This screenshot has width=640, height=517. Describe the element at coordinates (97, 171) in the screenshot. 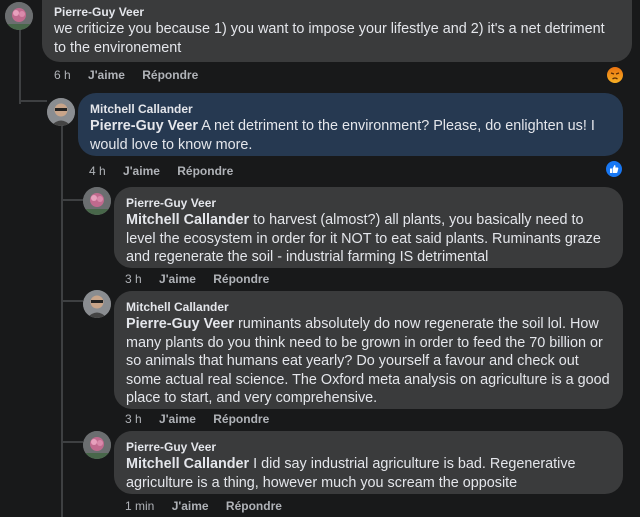

I see `timestamp: 4 h` at that location.